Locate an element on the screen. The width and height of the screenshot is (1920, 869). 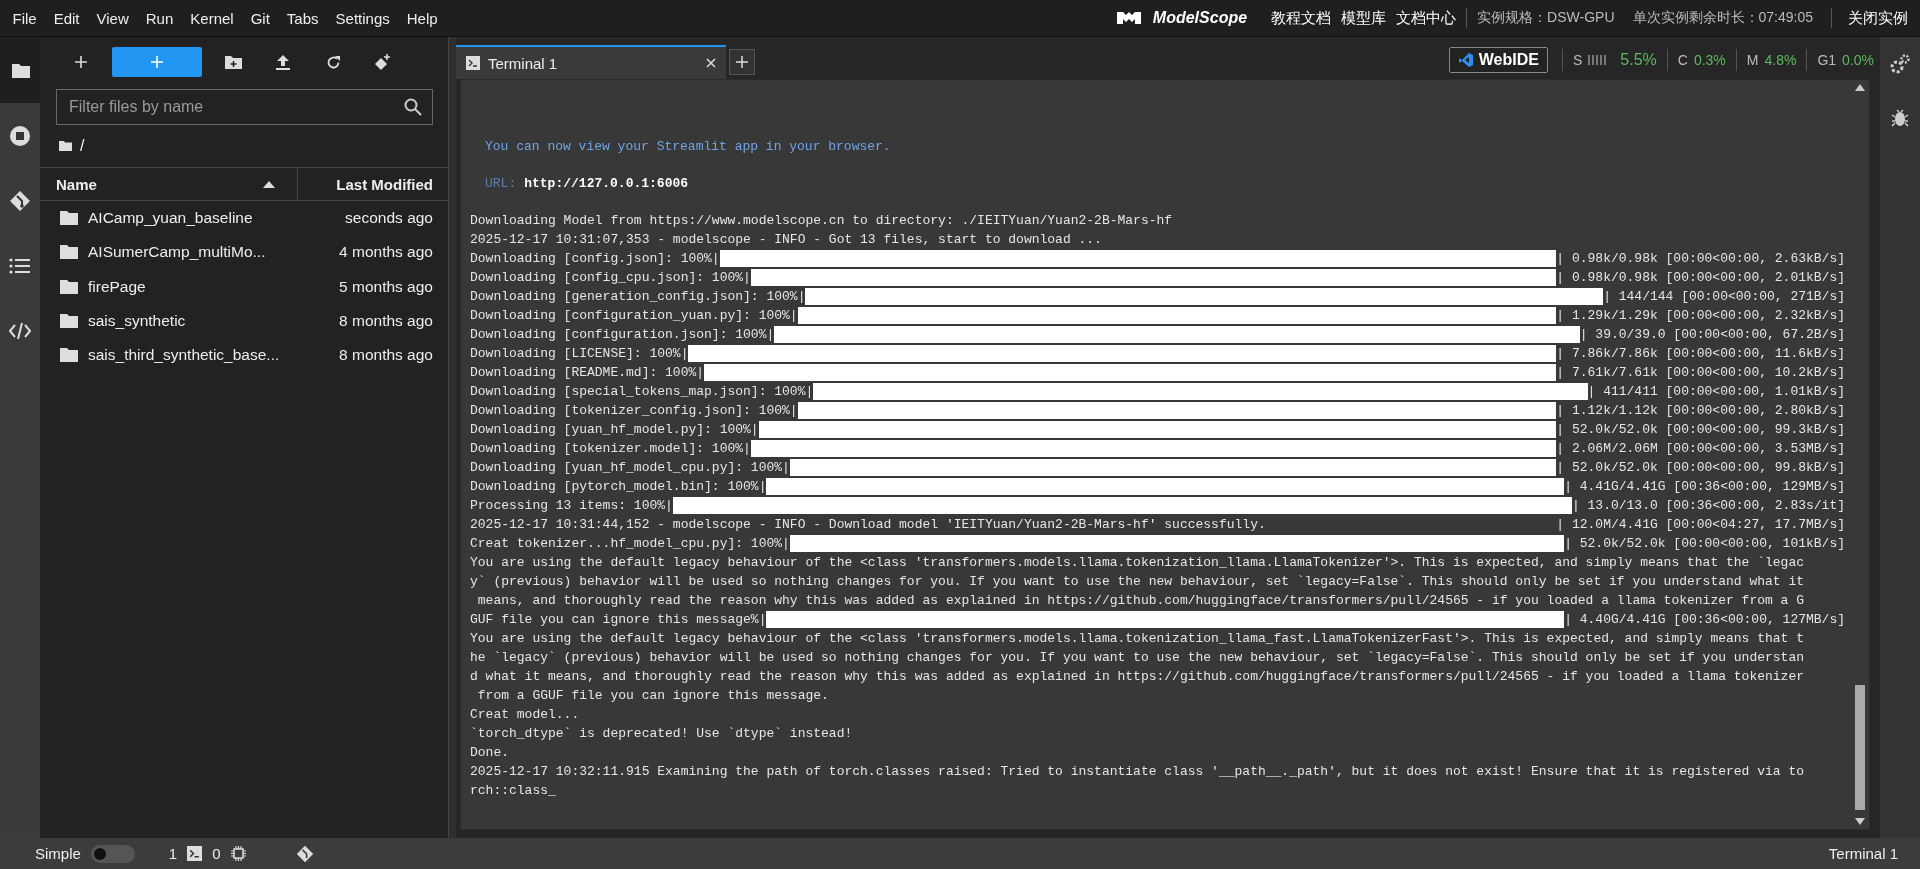
menu-item: View is located at coordinates (113, 18).